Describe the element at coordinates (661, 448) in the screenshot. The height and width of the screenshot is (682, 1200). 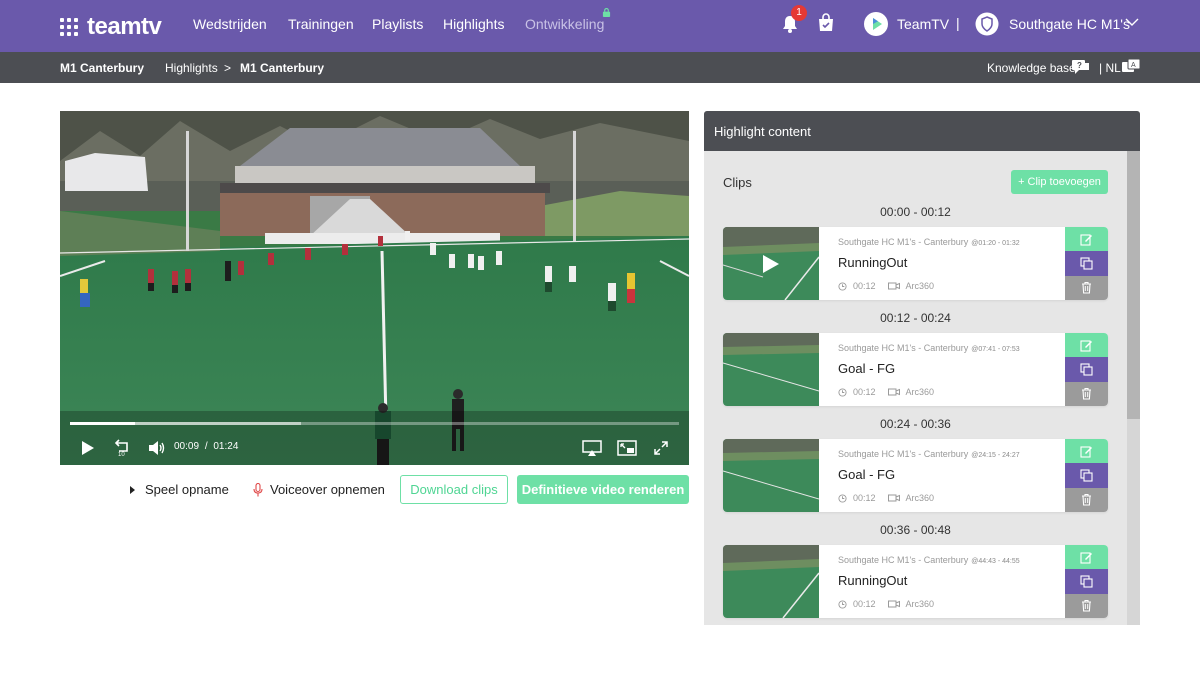
I see `fullscreen-icon` at that location.